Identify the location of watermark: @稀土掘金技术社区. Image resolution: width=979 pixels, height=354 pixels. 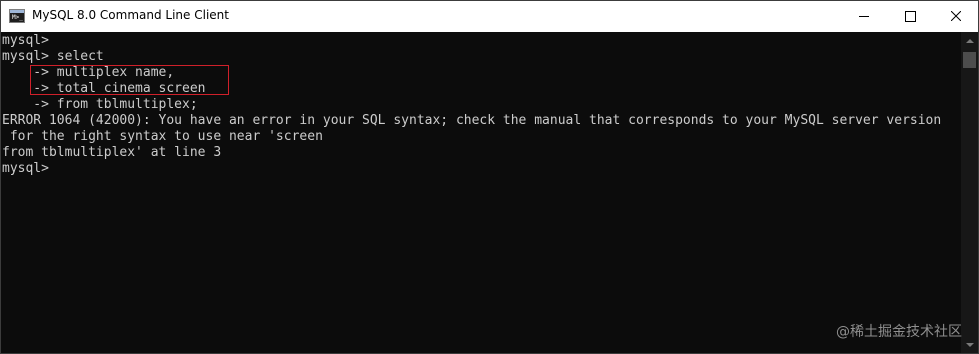
(899, 332).